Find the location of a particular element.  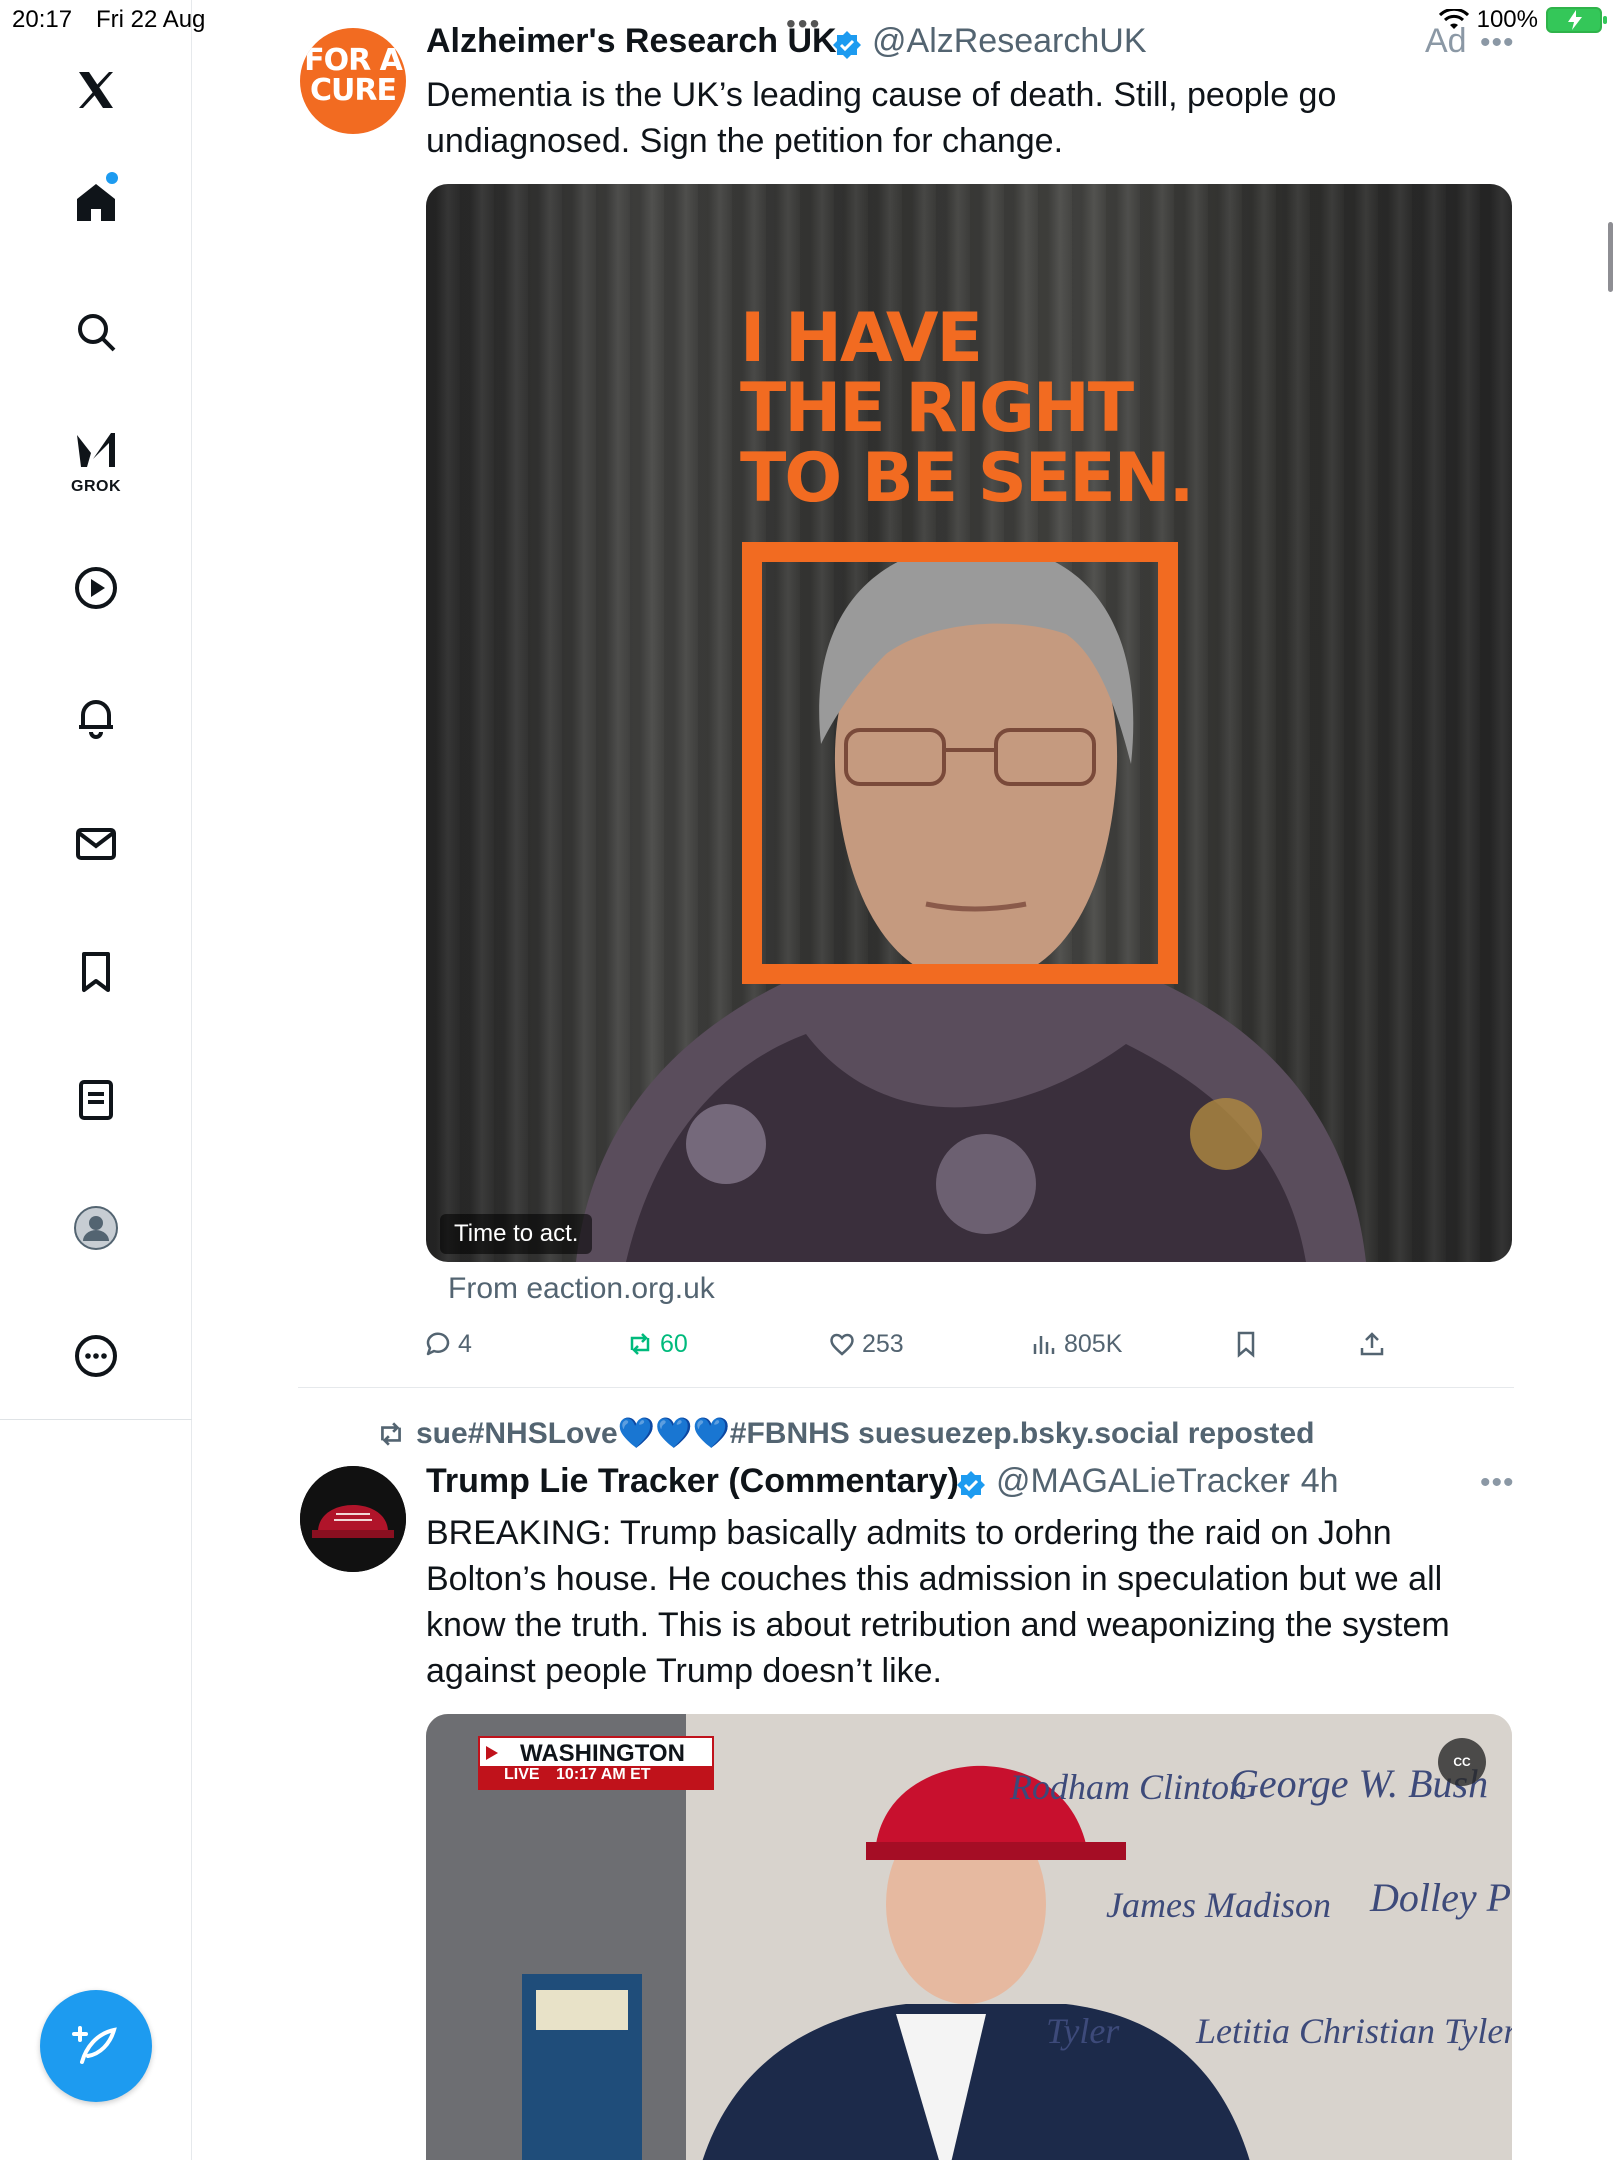

media-frame is located at coordinates (960, 763).